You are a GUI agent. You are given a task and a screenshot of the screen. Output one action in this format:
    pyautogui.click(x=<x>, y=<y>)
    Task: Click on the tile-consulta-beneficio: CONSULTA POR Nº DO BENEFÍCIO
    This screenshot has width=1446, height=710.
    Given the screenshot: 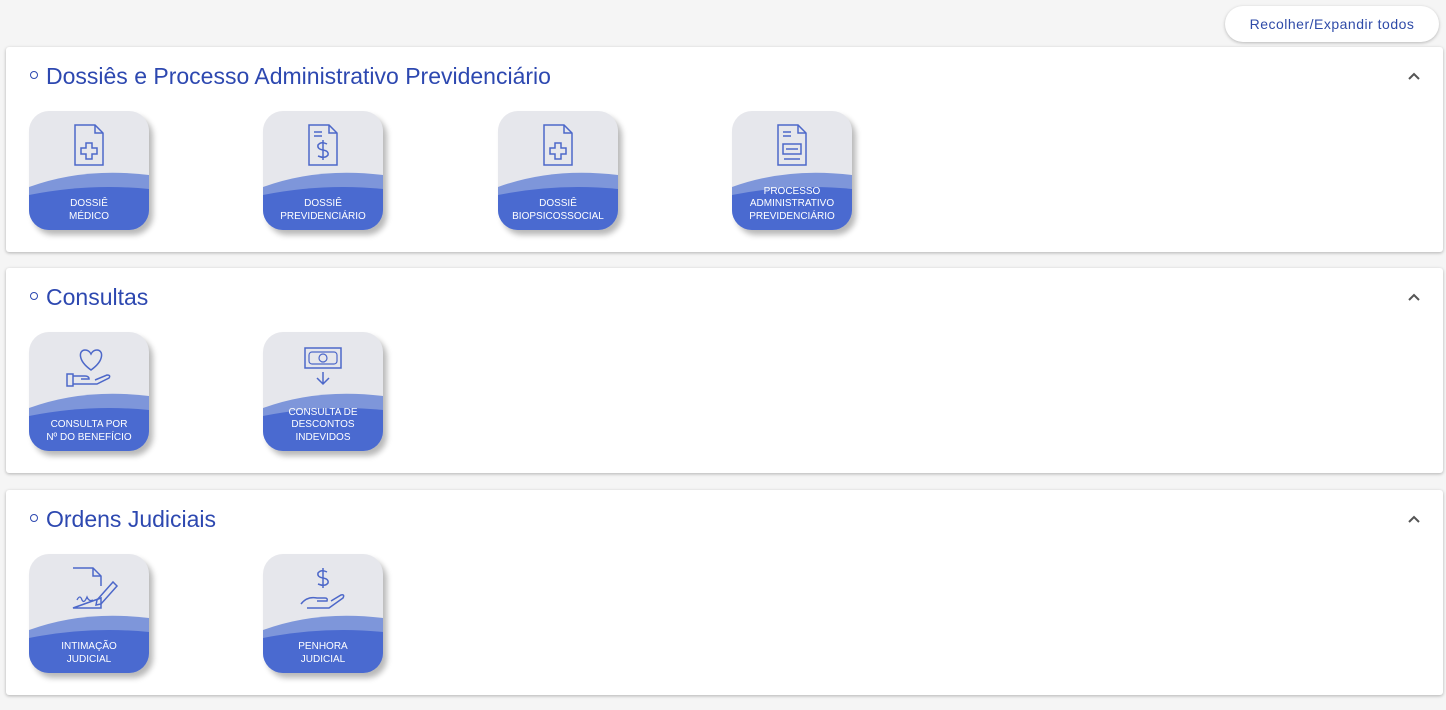 What is the action you would take?
    pyautogui.click(x=89, y=391)
    